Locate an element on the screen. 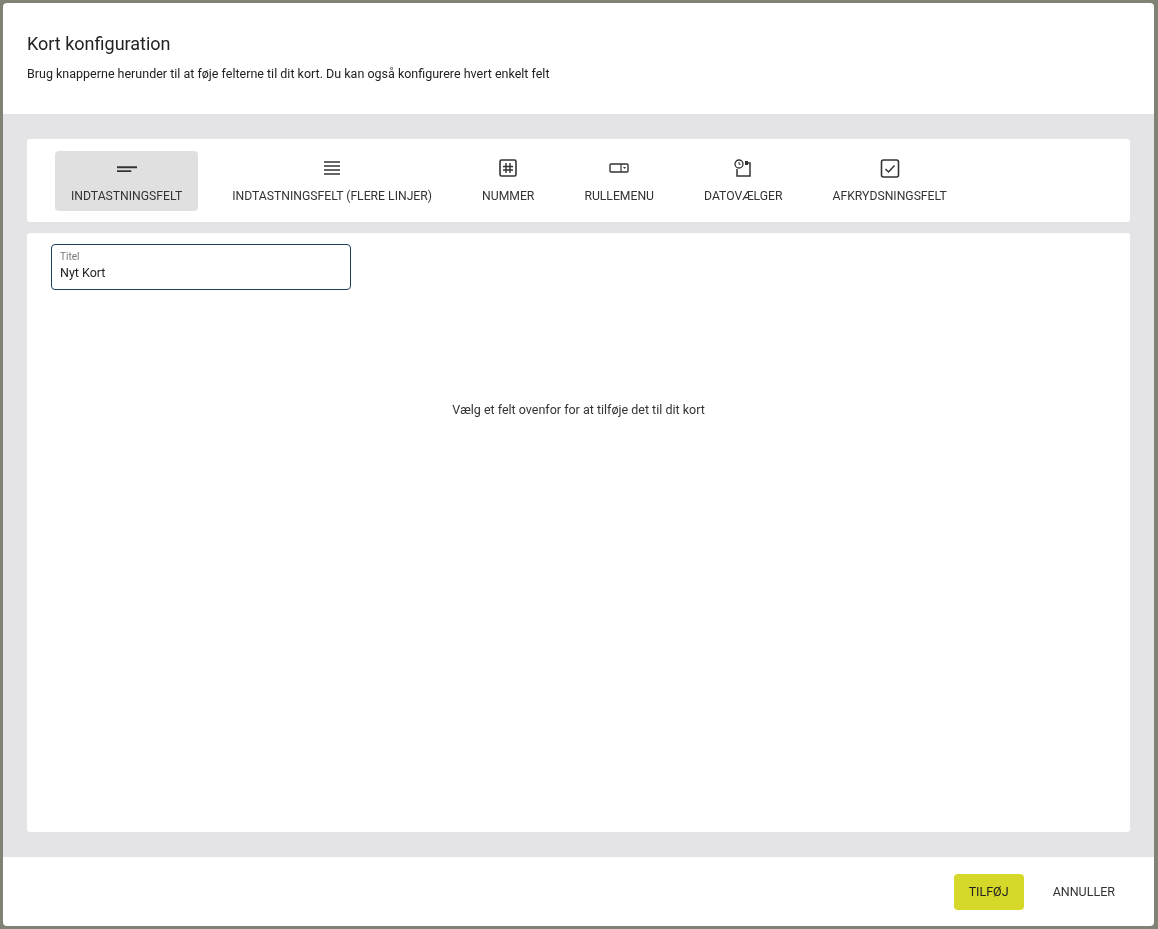 The width and height of the screenshot is (1158, 929). field-type-button: AFKRYDSNINGSFELT is located at coordinates (889, 180).